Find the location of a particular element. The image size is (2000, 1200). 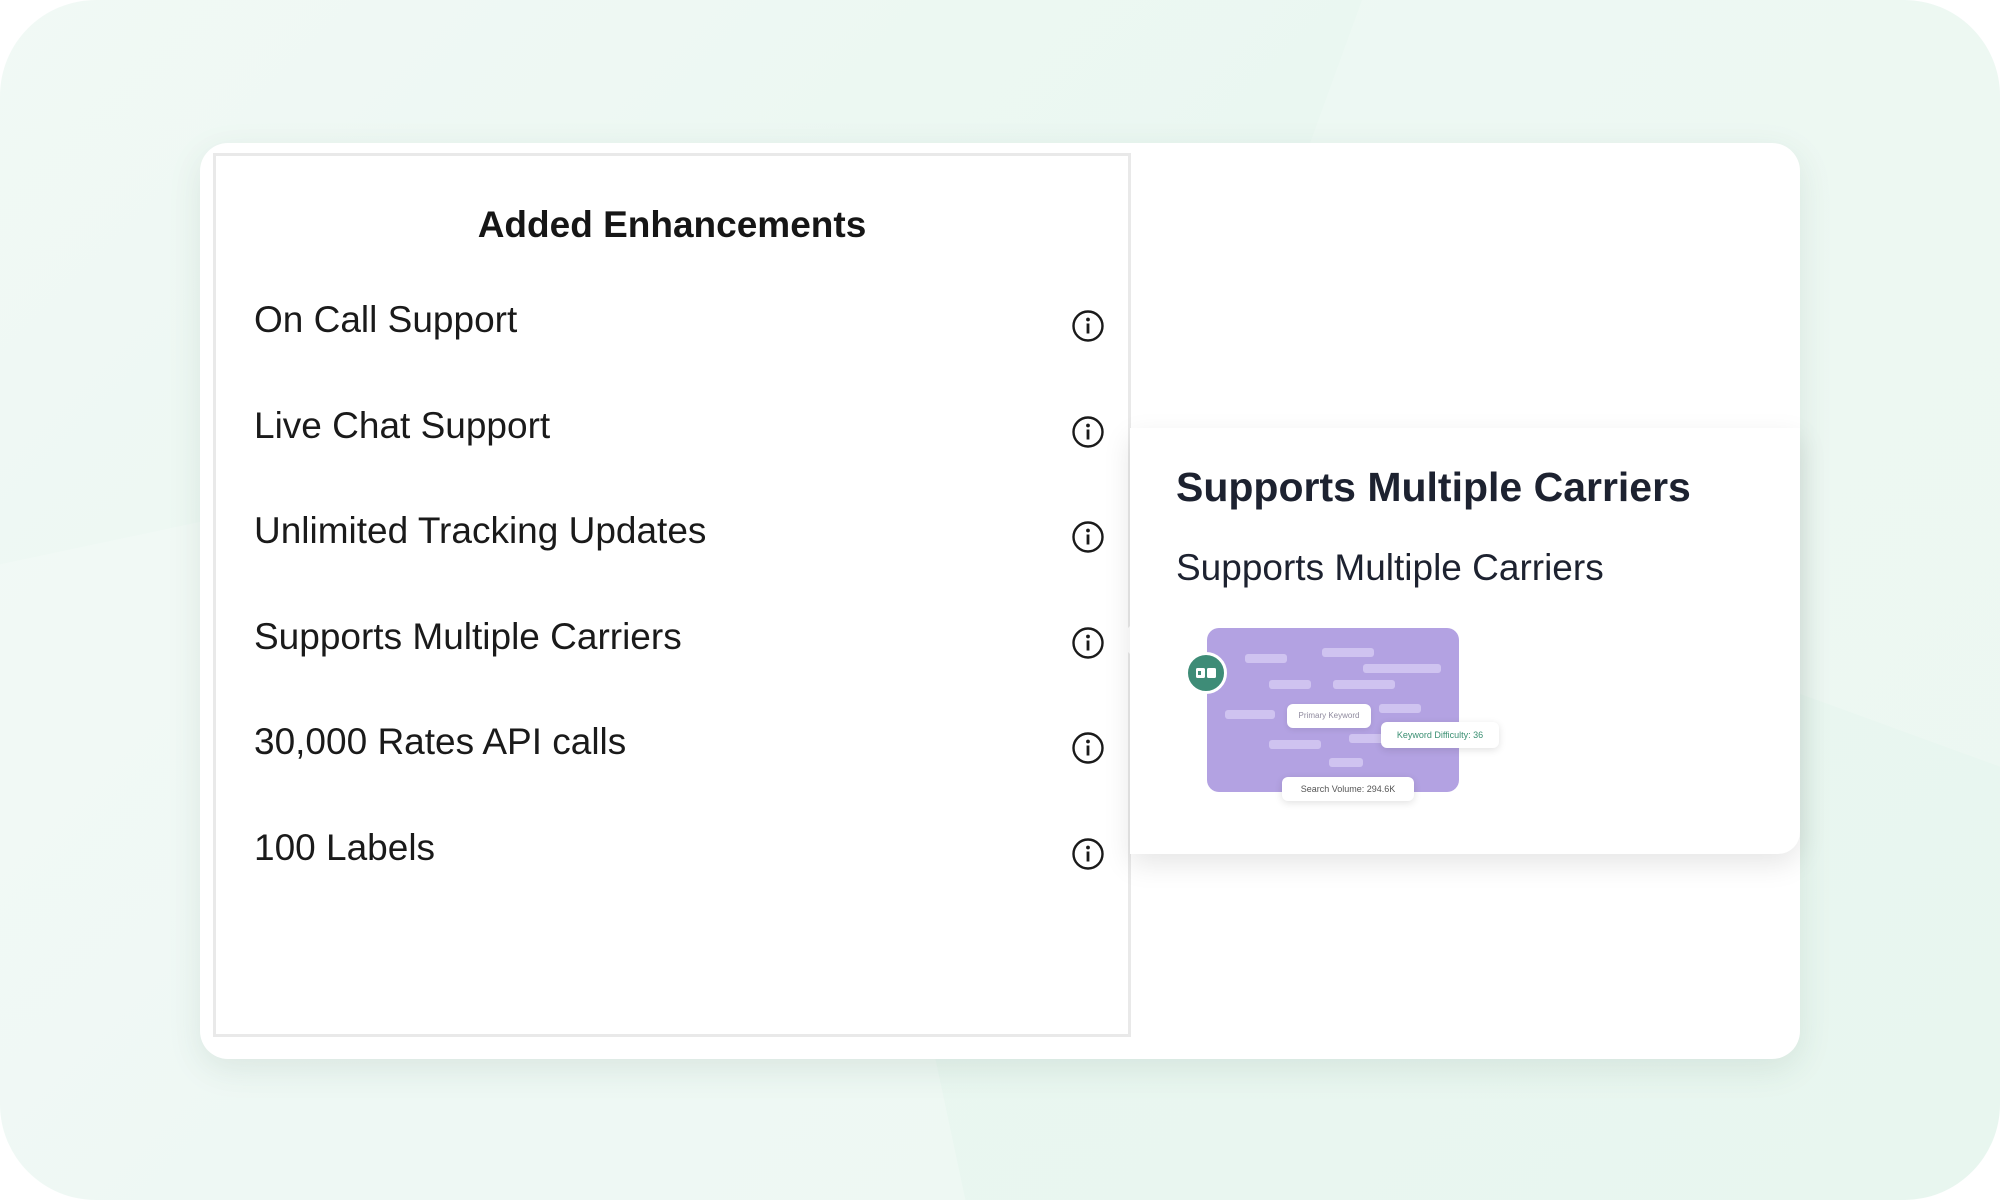

primary-keyword-pill: Primary Keyword is located at coordinates (1329, 716).